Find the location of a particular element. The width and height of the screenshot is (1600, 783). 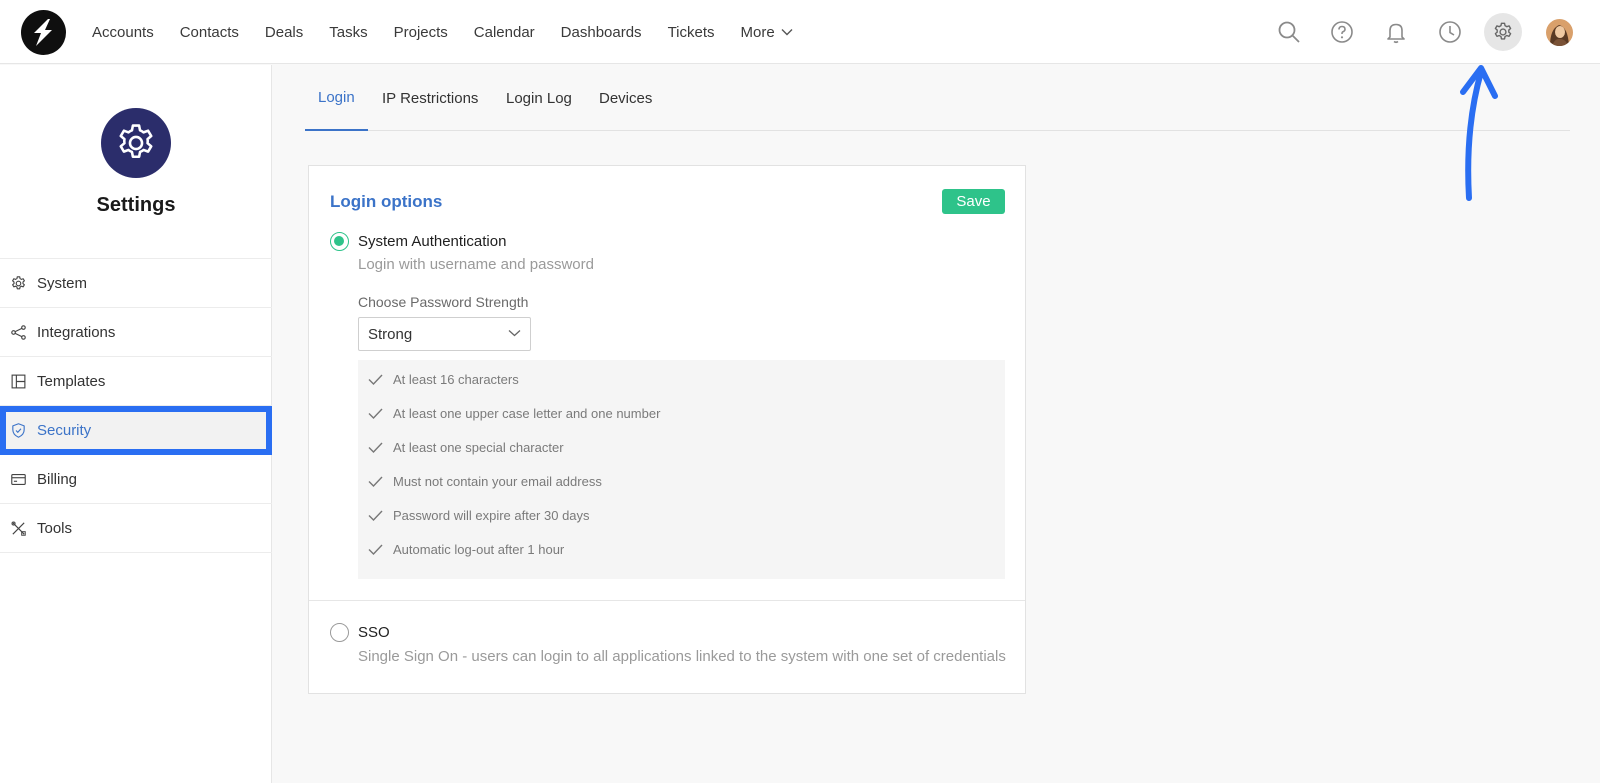

password-strength-select: Strong is located at coordinates (444, 334).